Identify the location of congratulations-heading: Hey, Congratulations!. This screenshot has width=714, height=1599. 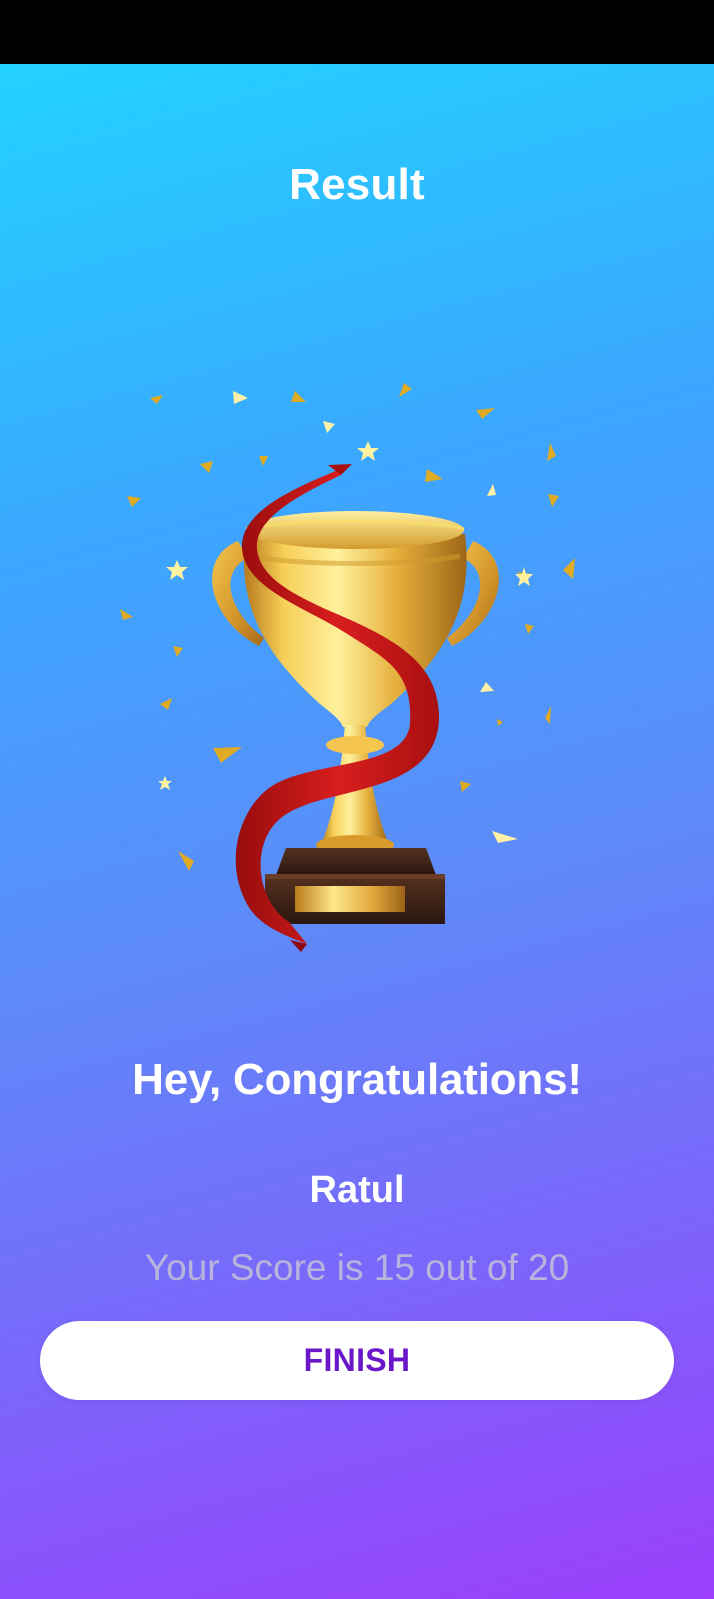
(357, 1079).